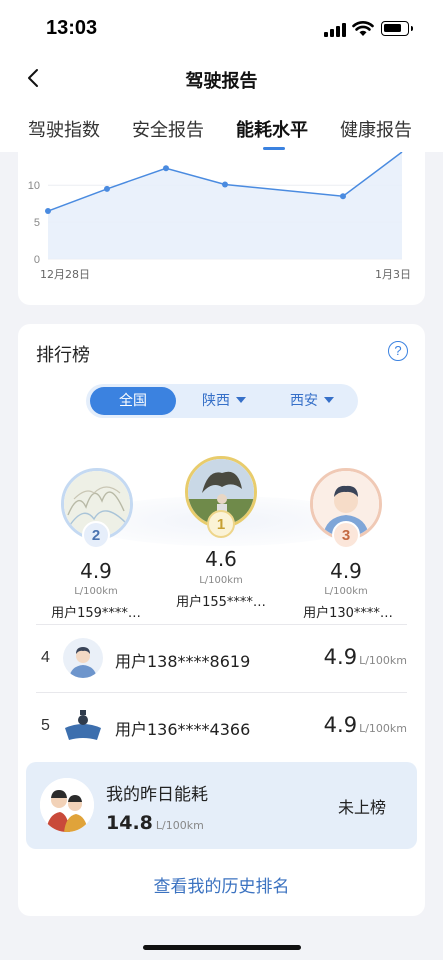 The height and width of the screenshot is (960, 443). What do you see at coordinates (272, 129) in the screenshot?
I see `tab-energy-level: 能耗水平` at bounding box center [272, 129].